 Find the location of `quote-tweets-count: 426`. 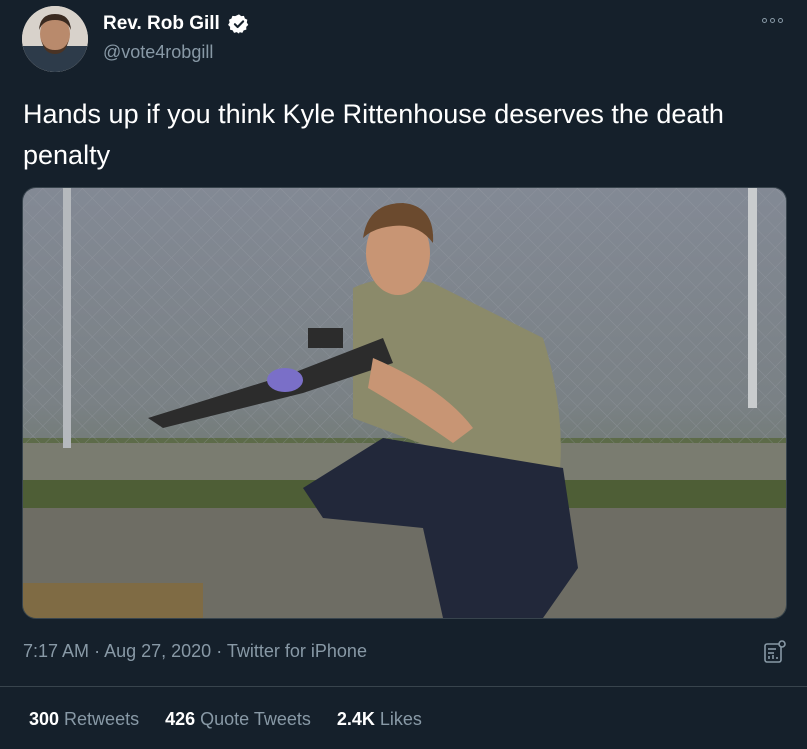

quote-tweets-count: 426 is located at coordinates (180, 719).